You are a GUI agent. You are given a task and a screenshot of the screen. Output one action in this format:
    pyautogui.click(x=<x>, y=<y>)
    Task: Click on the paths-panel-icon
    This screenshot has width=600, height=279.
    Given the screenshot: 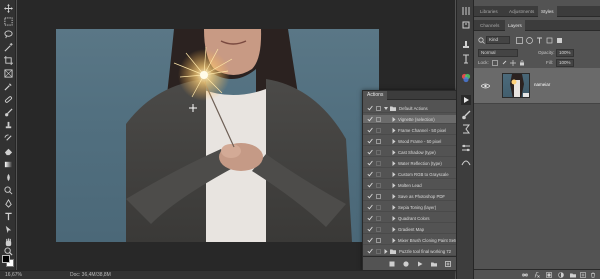 What is the action you would take?
    pyautogui.click(x=466, y=162)
    